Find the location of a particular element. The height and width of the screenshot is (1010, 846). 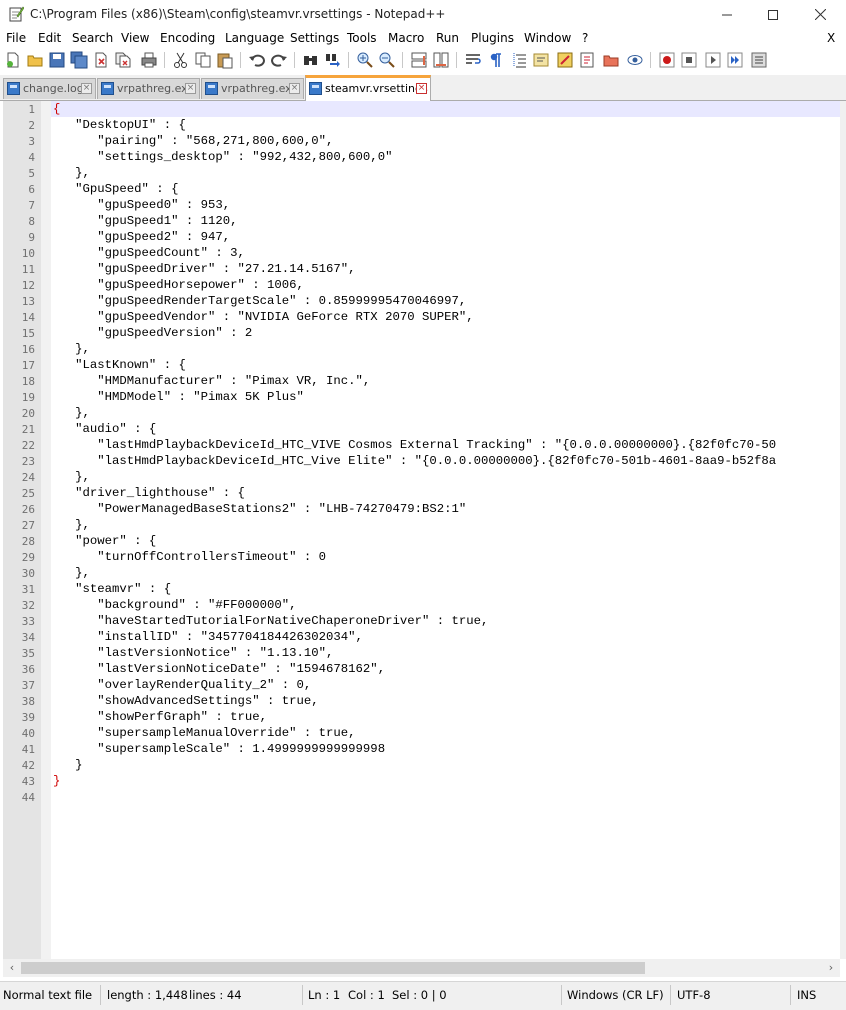

code-line: "GpuSpeed" : { is located at coordinates (115, 189).